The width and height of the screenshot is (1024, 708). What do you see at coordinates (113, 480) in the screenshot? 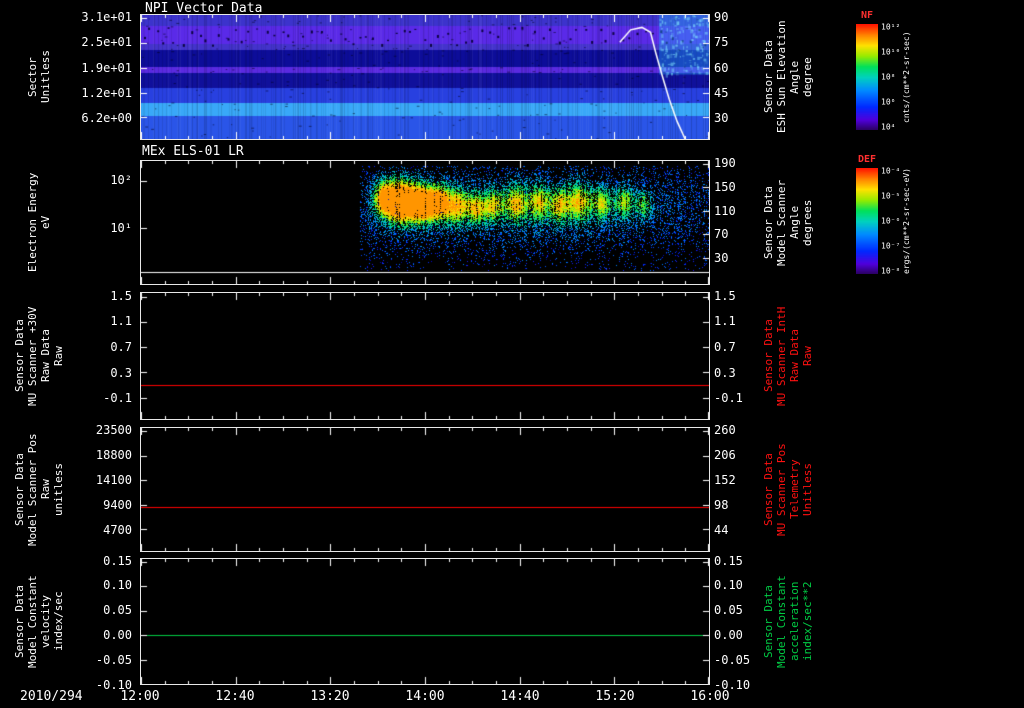
I see `tick-label: 14100` at bounding box center [113, 480].